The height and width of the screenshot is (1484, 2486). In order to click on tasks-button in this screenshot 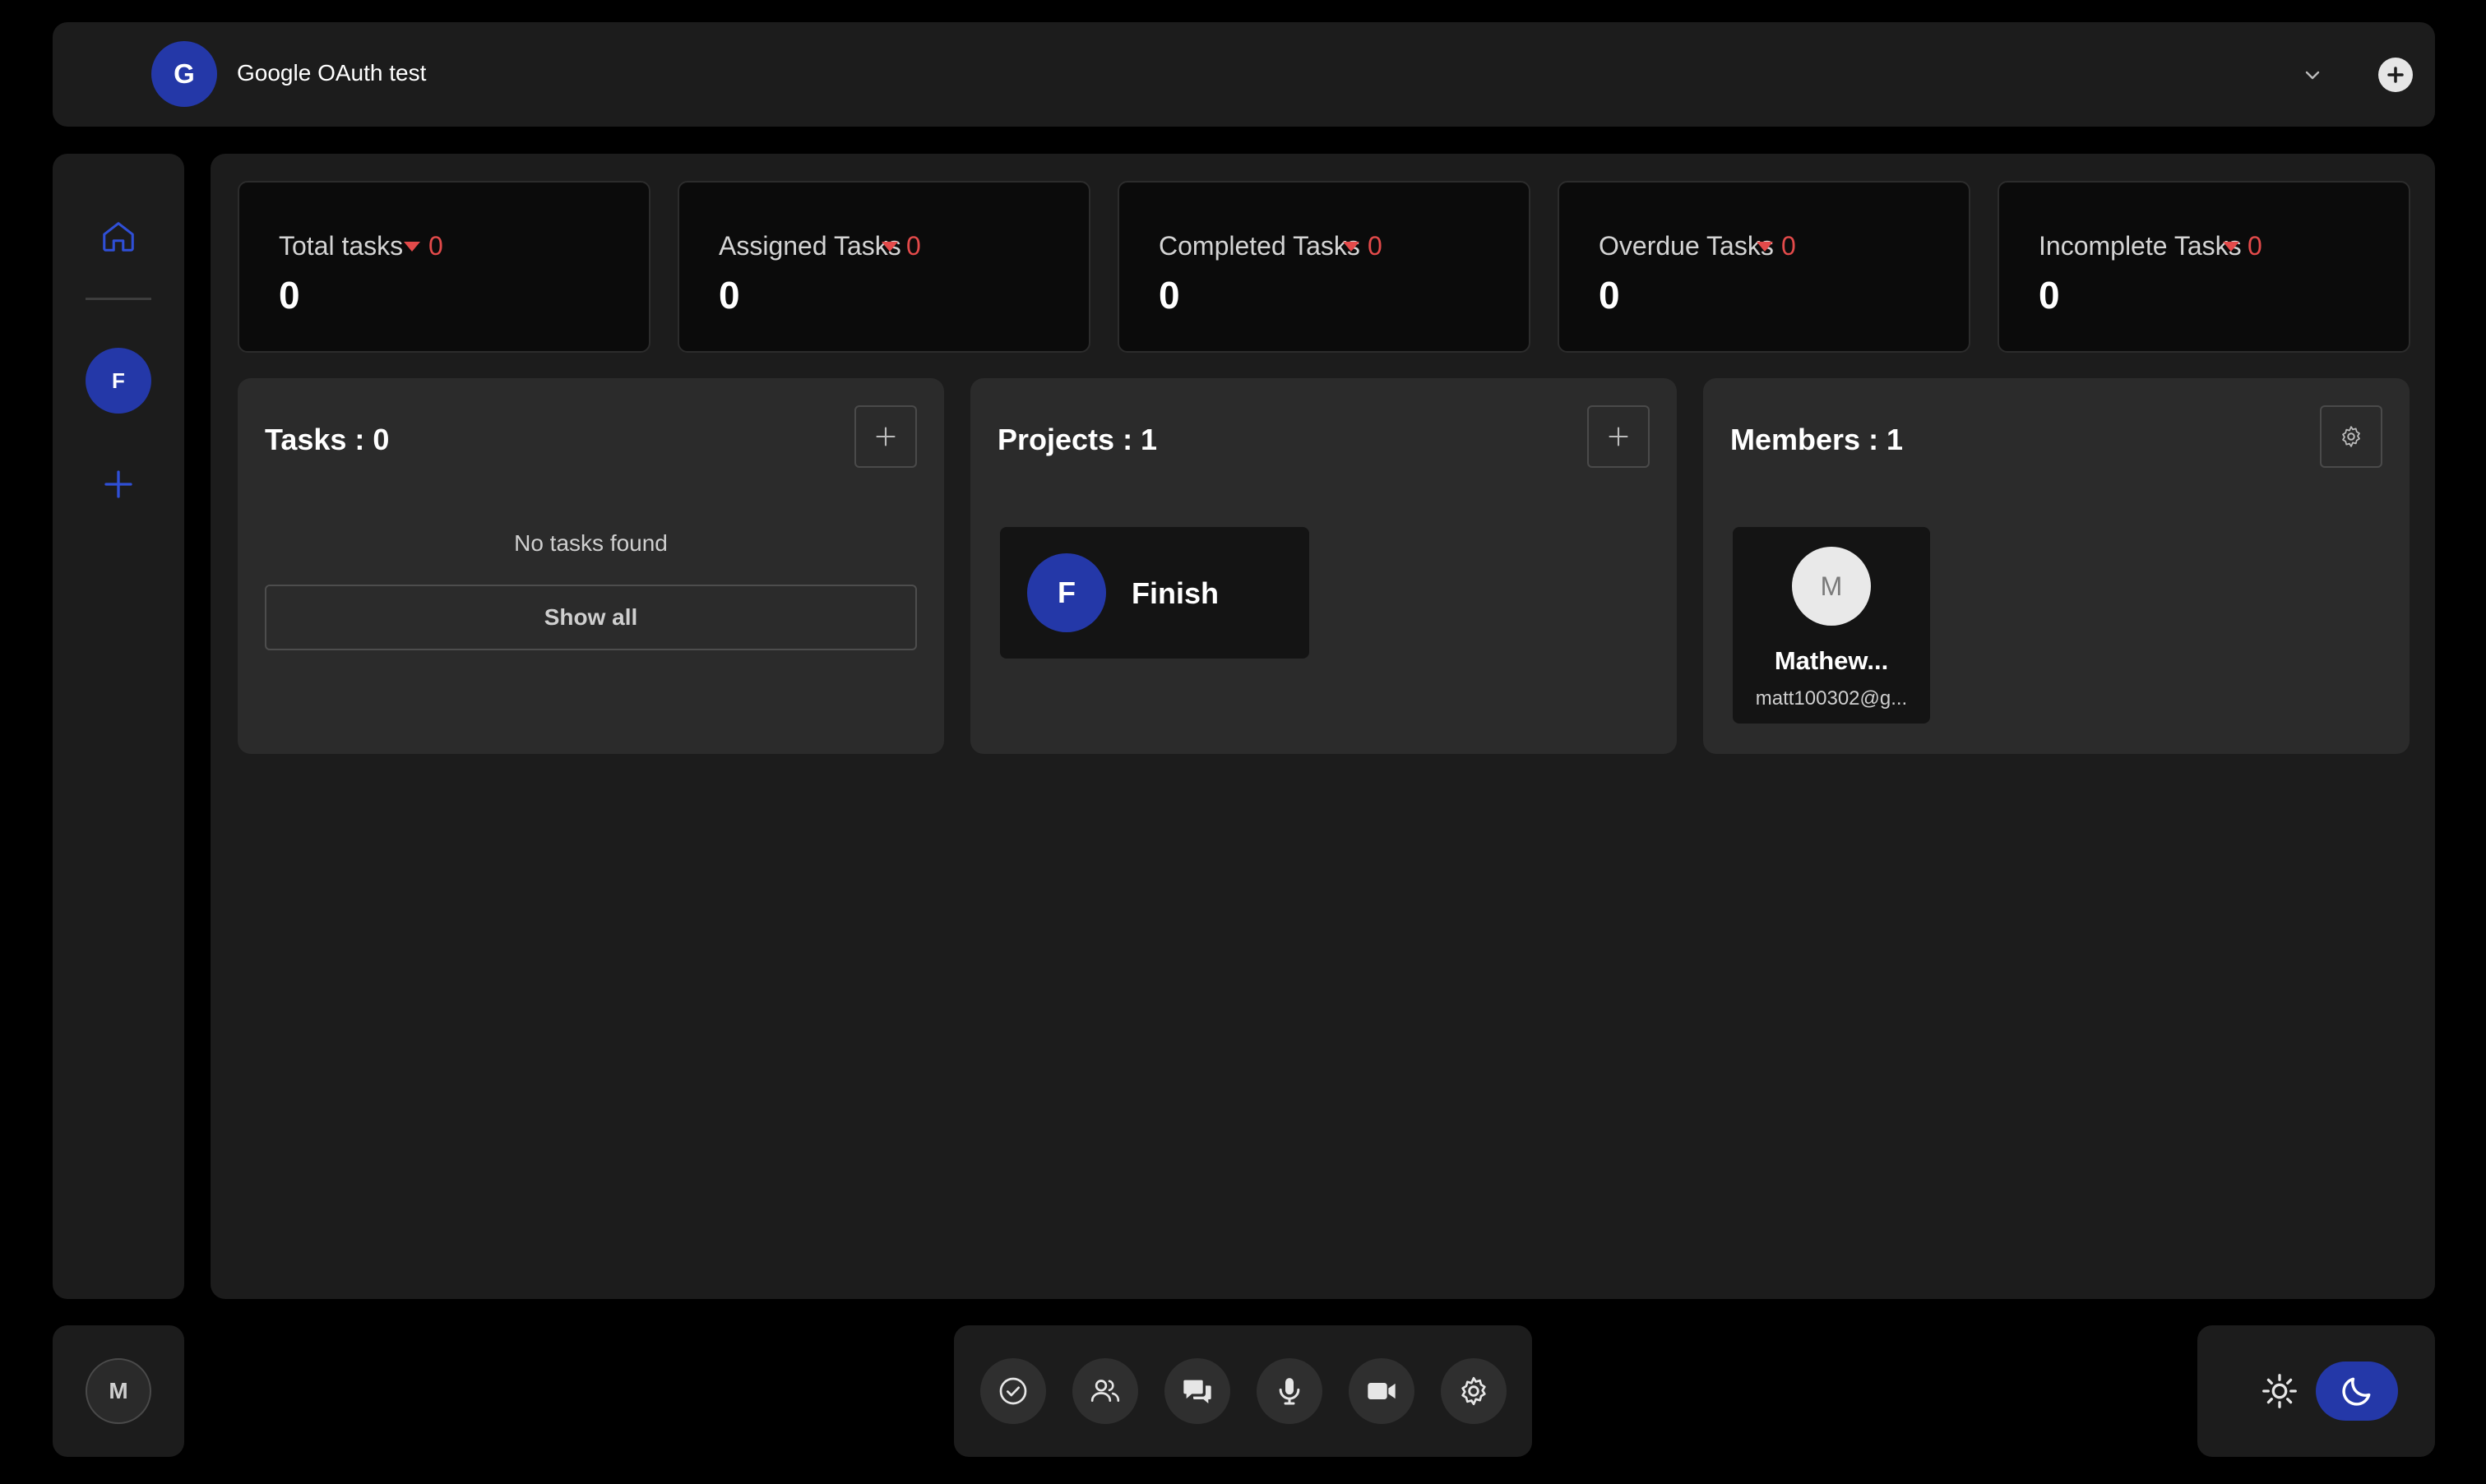, I will do `click(1013, 1391)`.